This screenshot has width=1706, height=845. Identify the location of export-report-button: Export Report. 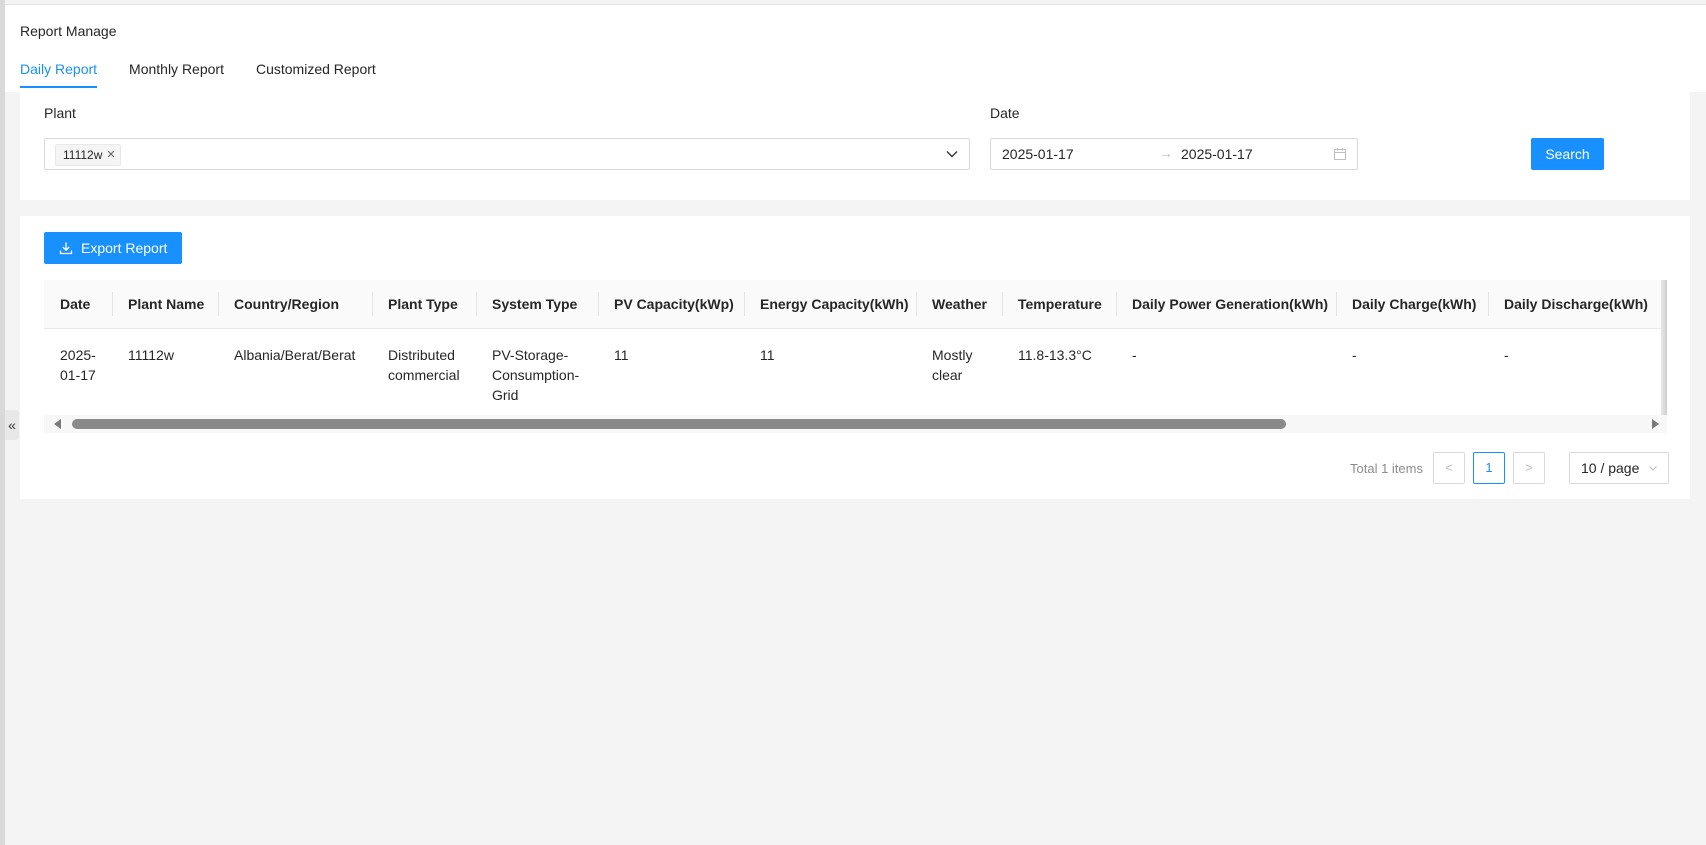
(113, 248).